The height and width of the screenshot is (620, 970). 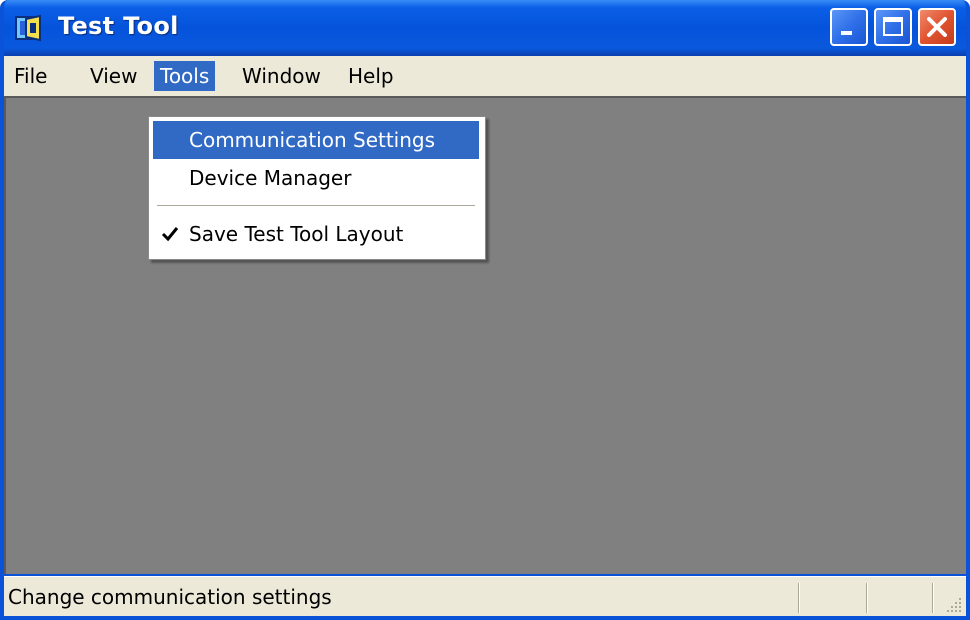 What do you see at coordinates (296, 234) in the screenshot?
I see `menu-item-label: Save Test Tool Layout` at bounding box center [296, 234].